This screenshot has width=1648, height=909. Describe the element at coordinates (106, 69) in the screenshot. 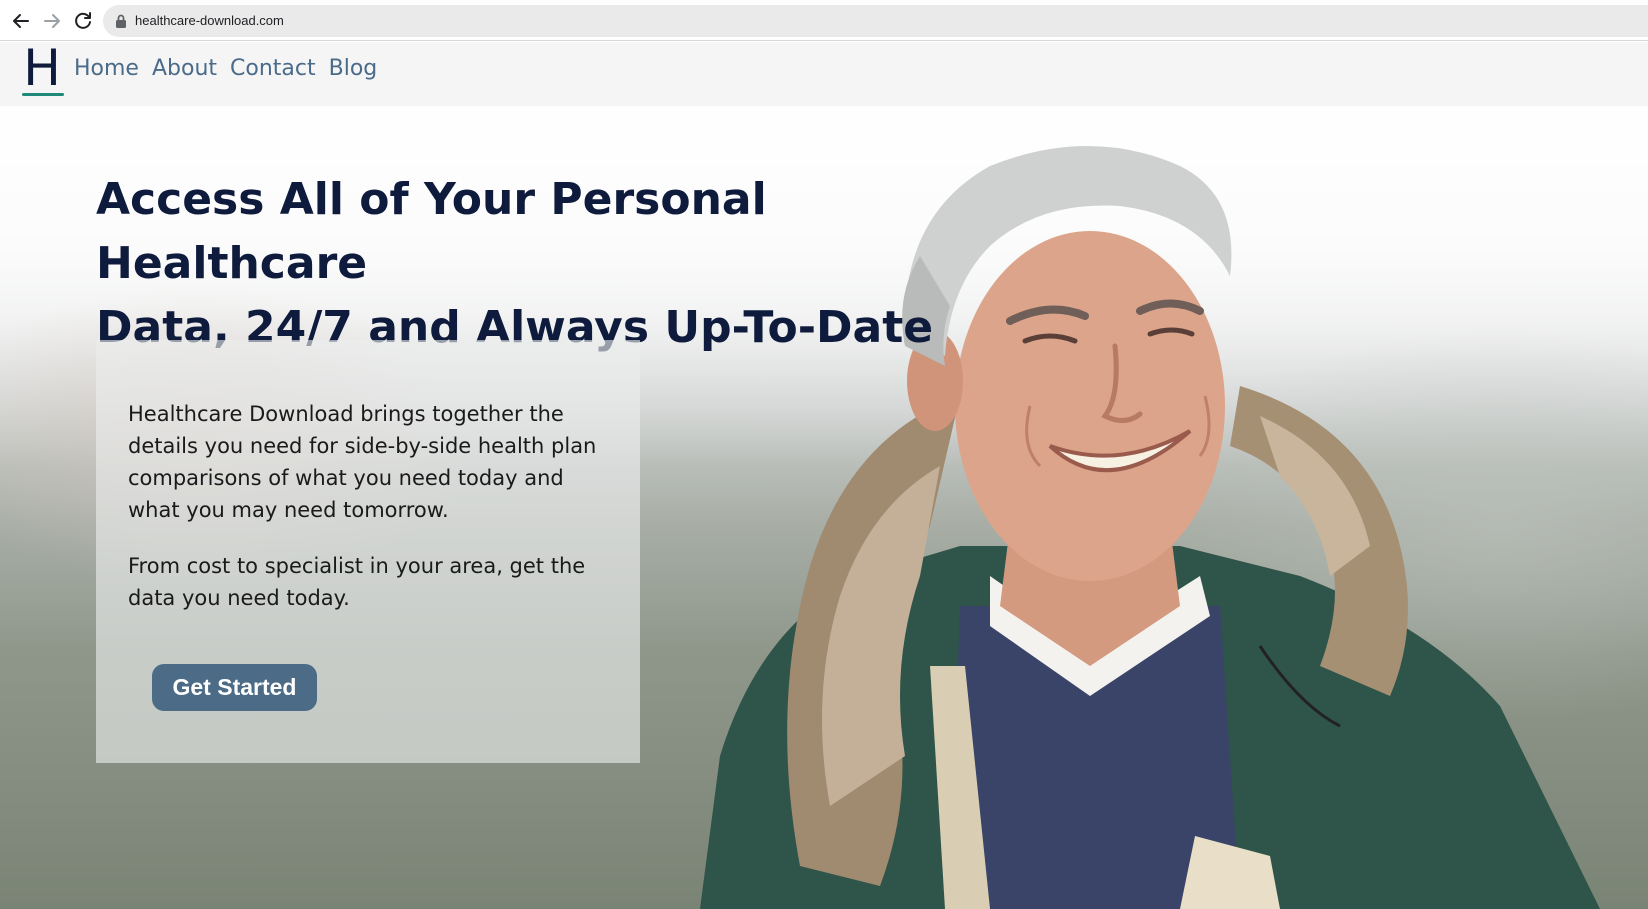

I see `nav-link-home: Home` at that location.